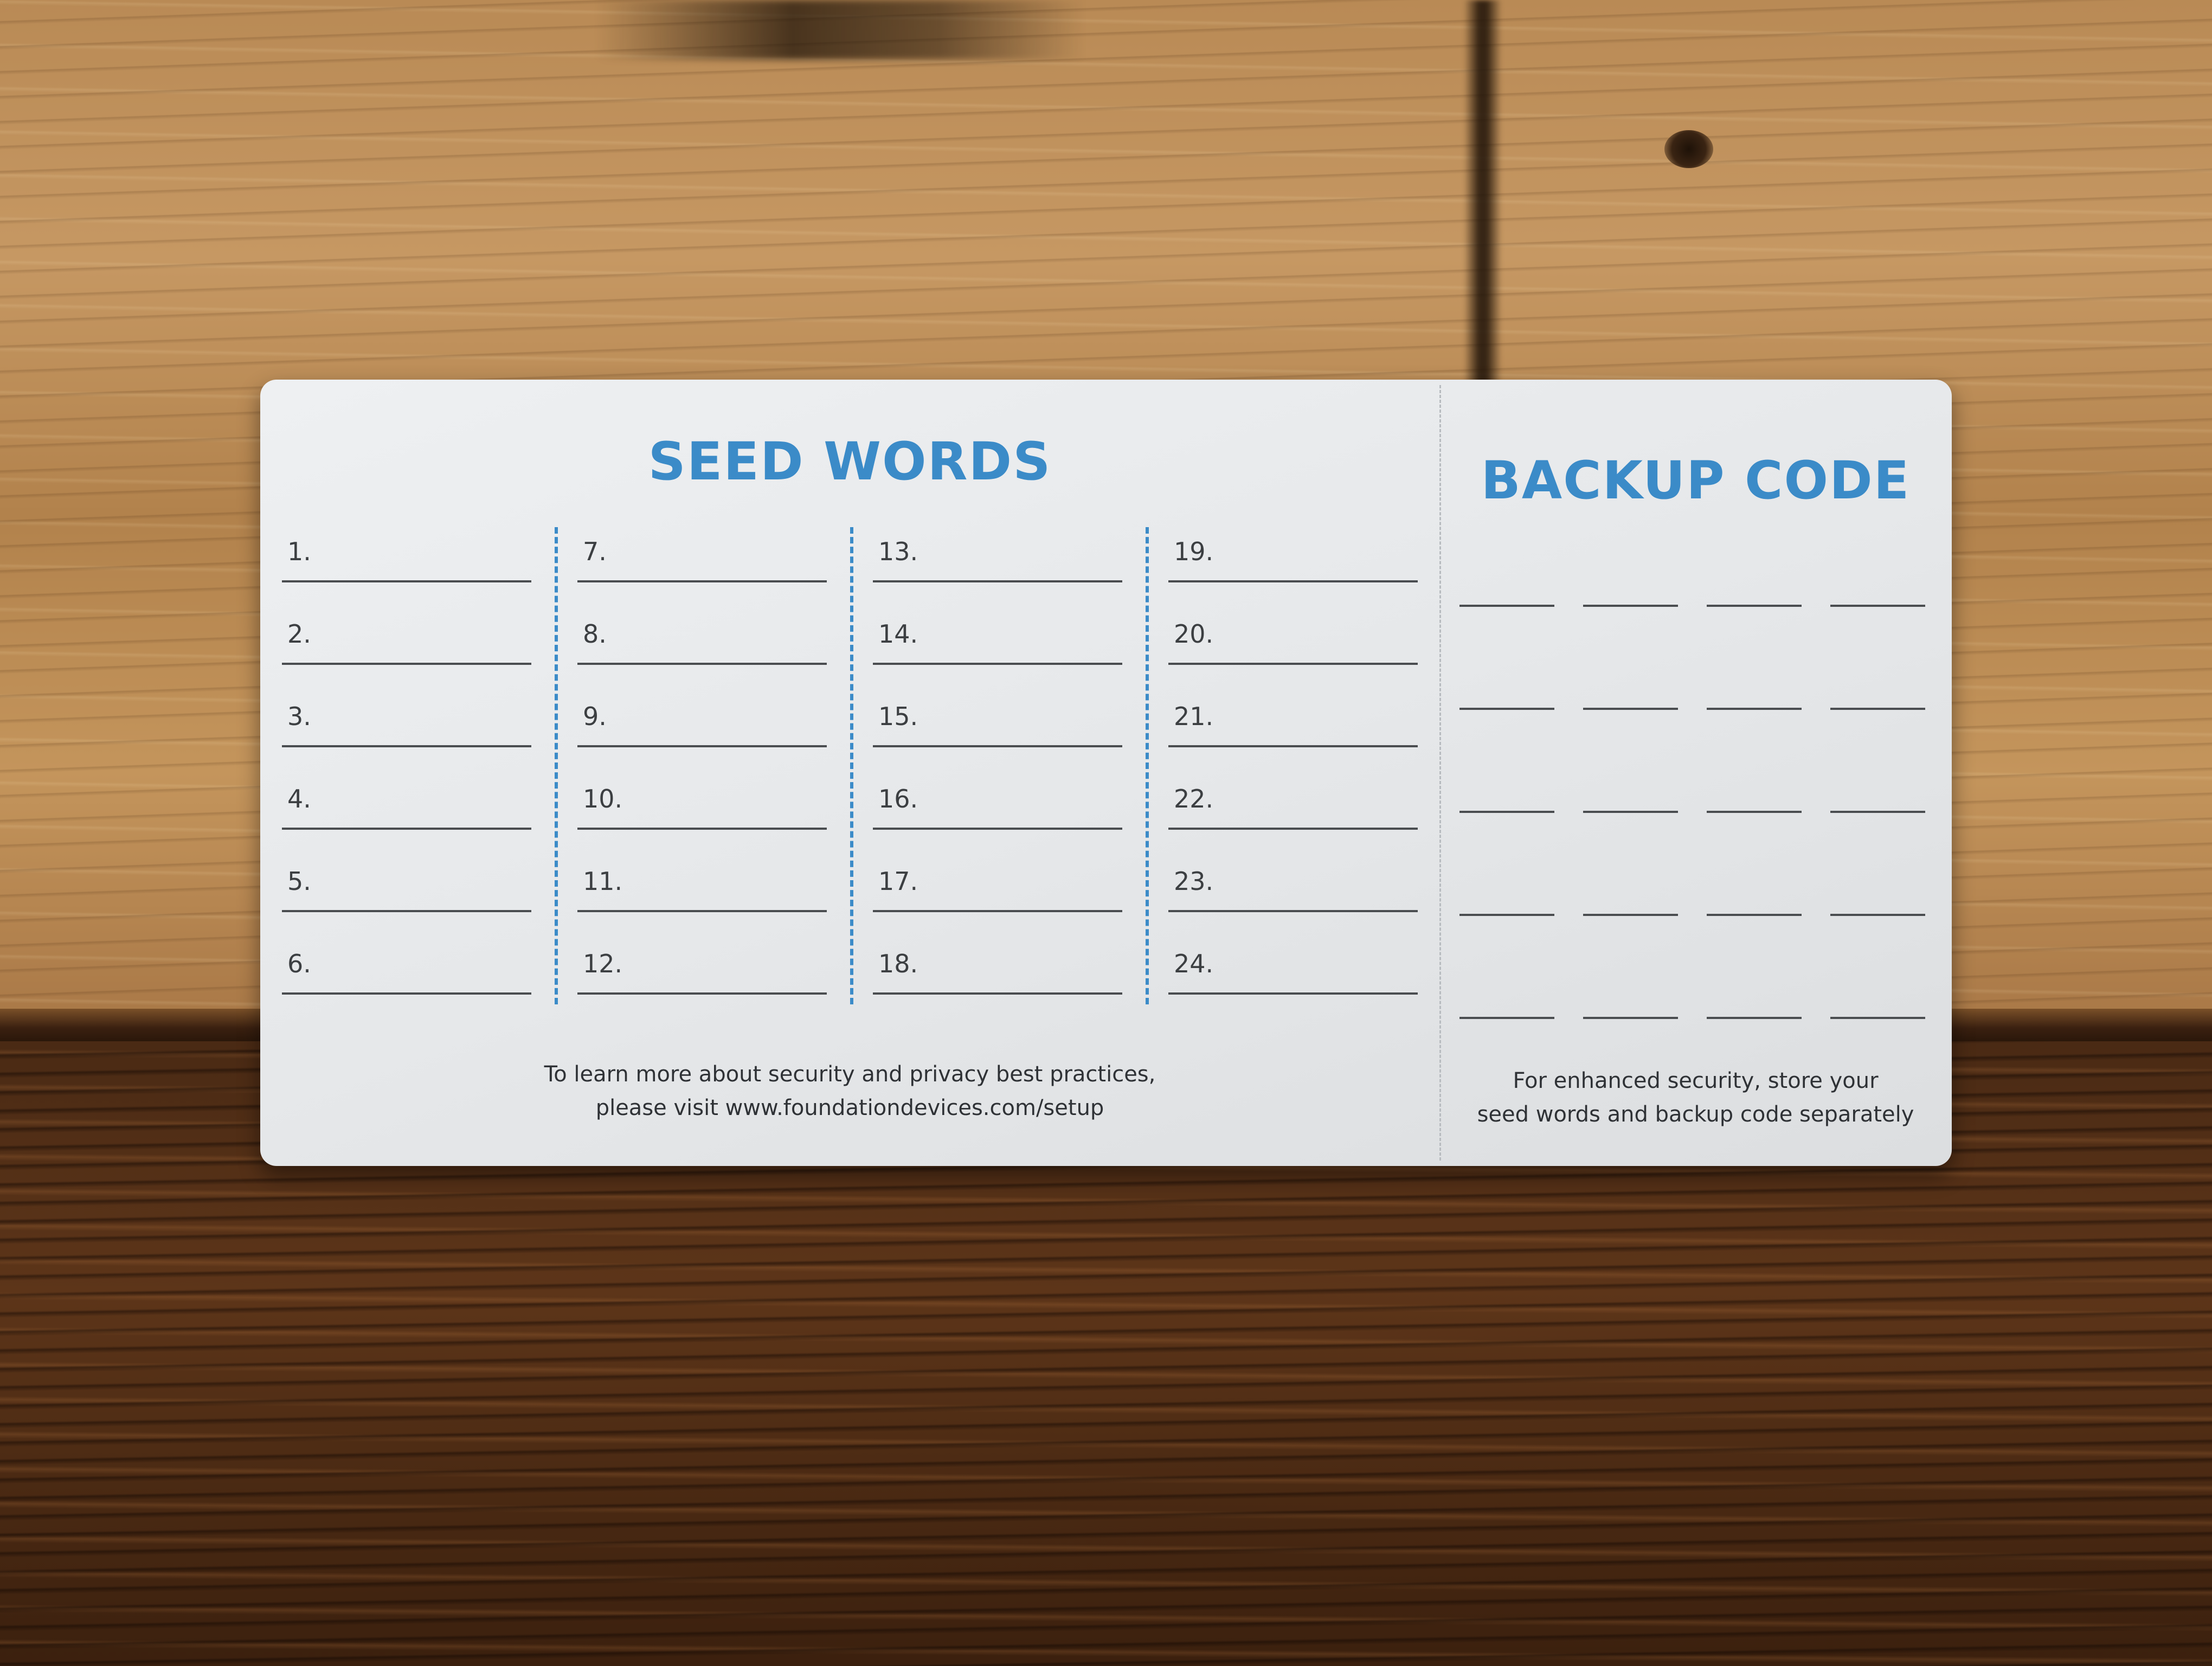 Image resolution: width=2212 pixels, height=1666 pixels. What do you see at coordinates (702, 891) in the screenshot?
I see `seed-word-slot: 11.` at bounding box center [702, 891].